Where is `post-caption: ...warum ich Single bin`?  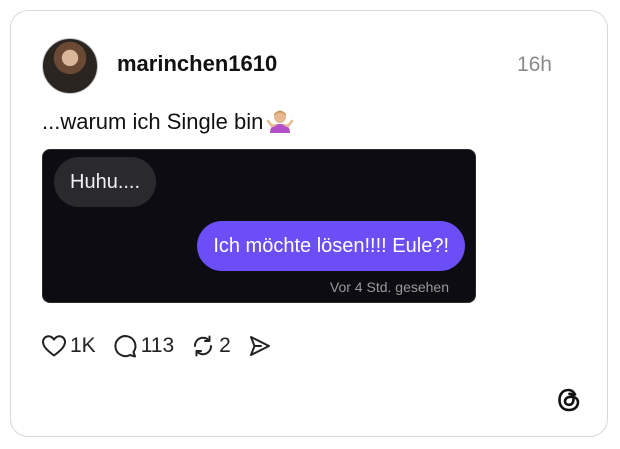 post-caption: ...warum ich Single bin is located at coordinates (168, 122).